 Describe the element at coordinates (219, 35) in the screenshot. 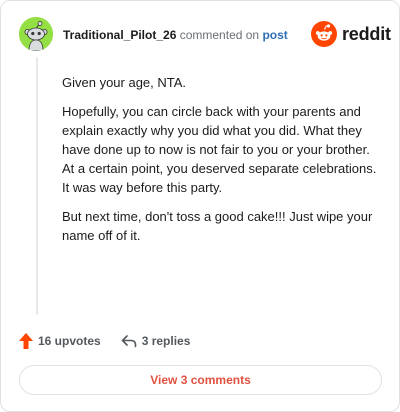

I see `commented-on-text: commented on` at that location.